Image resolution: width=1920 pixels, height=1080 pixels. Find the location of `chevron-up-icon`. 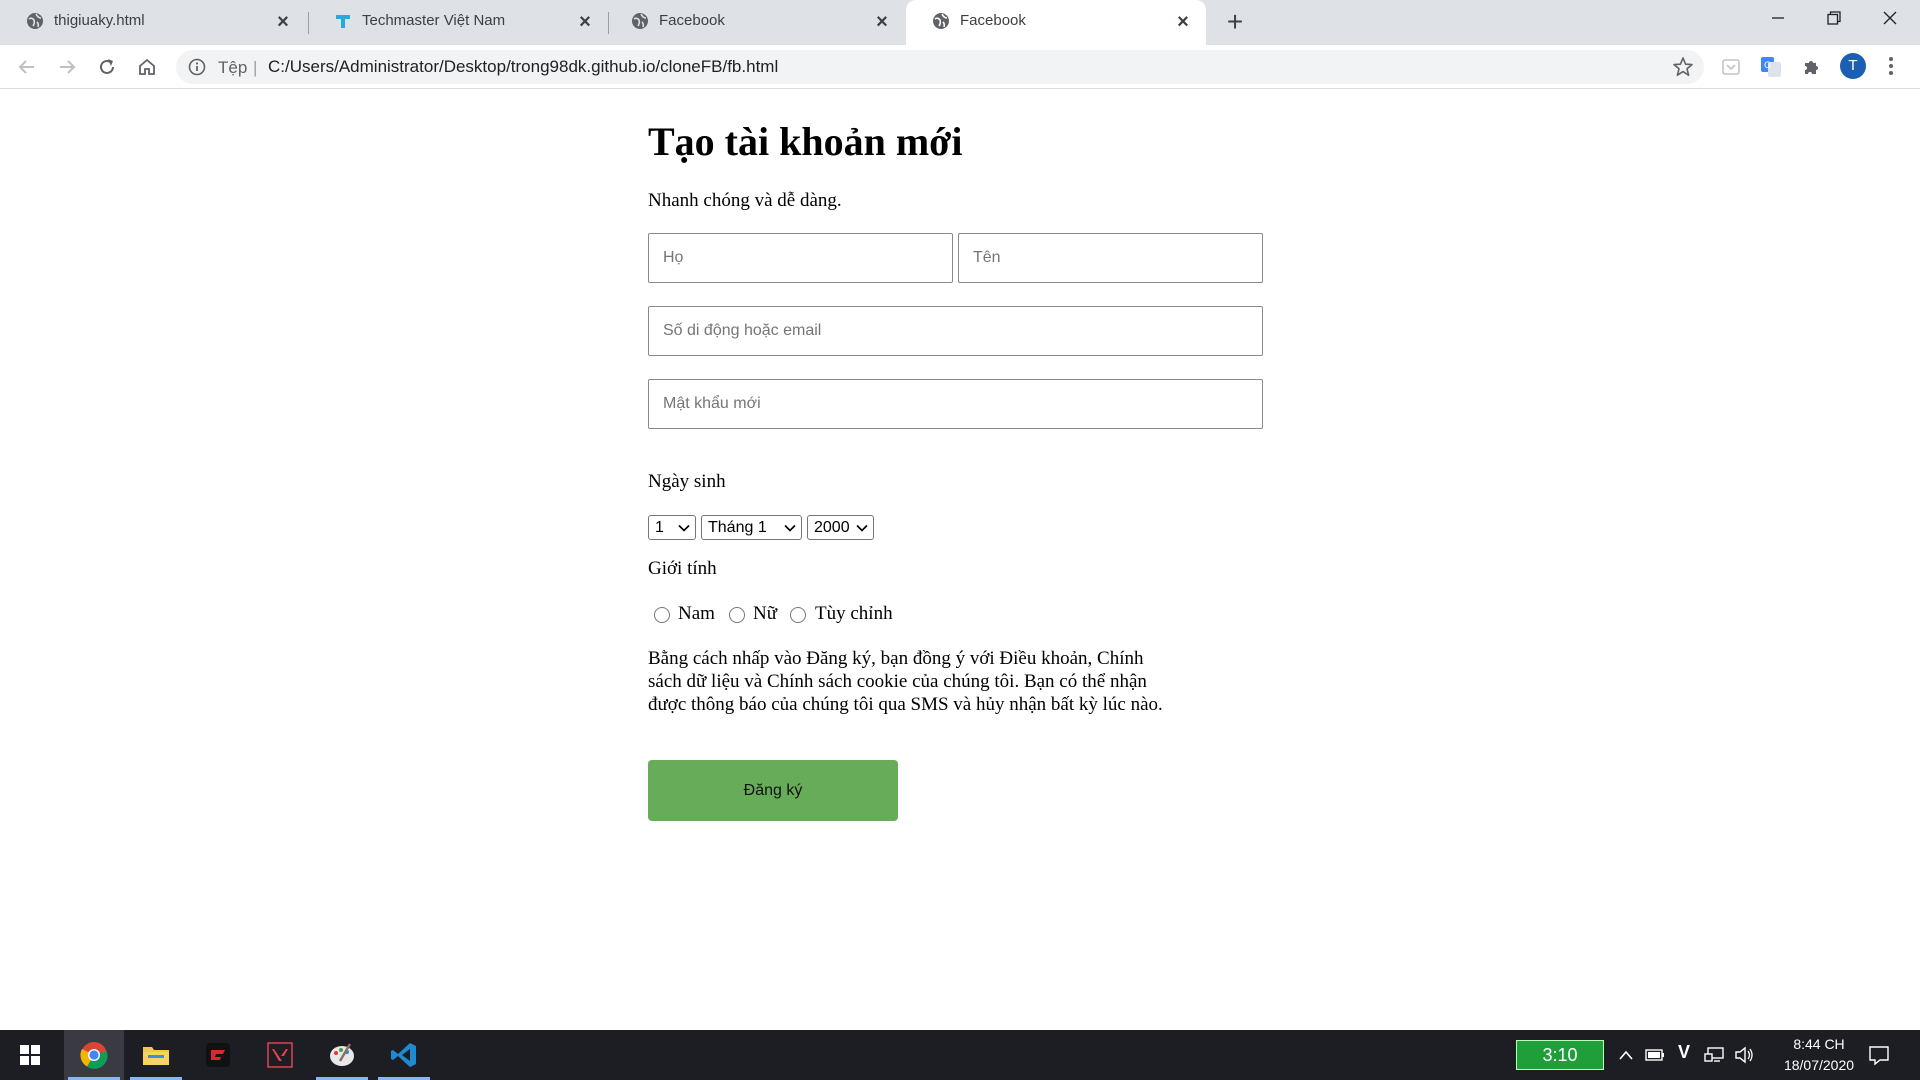

chevron-up-icon is located at coordinates (1626, 1055).